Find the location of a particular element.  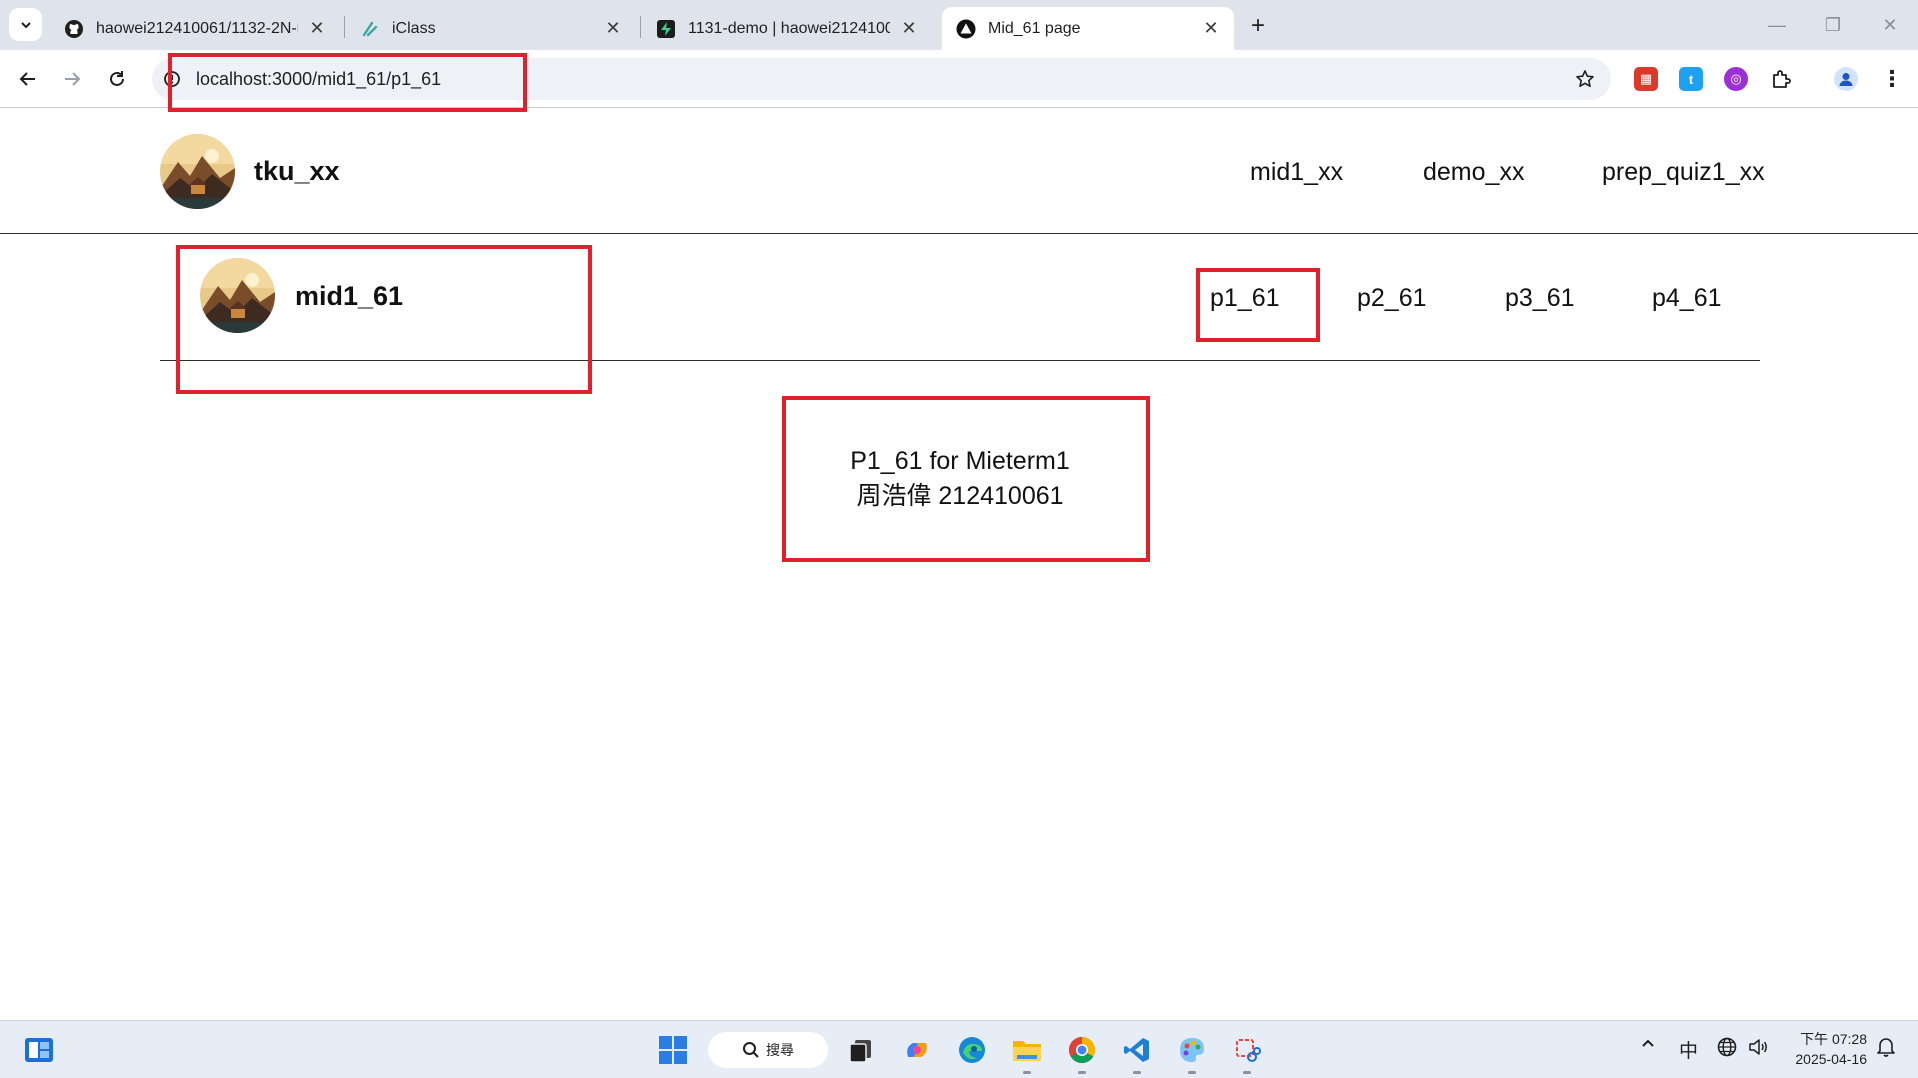

supabase-icon is located at coordinates (666, 29).